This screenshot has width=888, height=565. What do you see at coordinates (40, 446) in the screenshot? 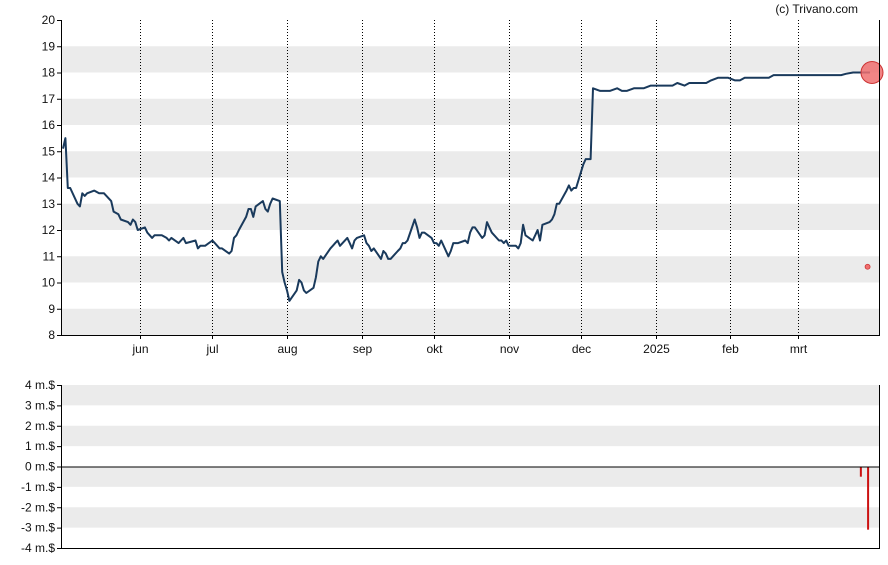
I see `volume-y-tick-label: 1 m.$` at bounding box center [40, 446].